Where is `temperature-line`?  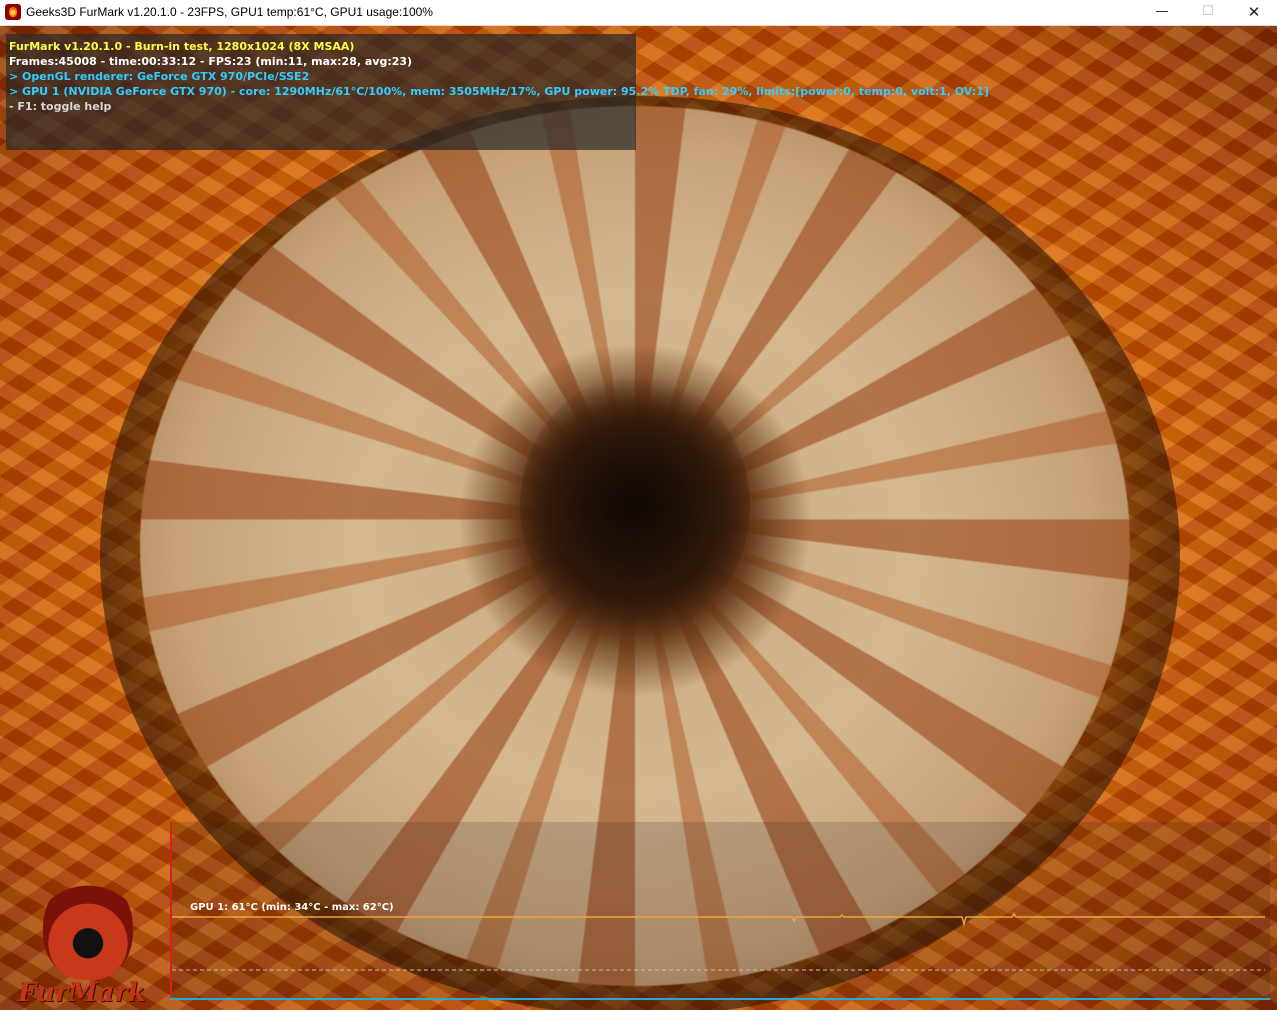 temperature-line is located at coordinates (718, 919).